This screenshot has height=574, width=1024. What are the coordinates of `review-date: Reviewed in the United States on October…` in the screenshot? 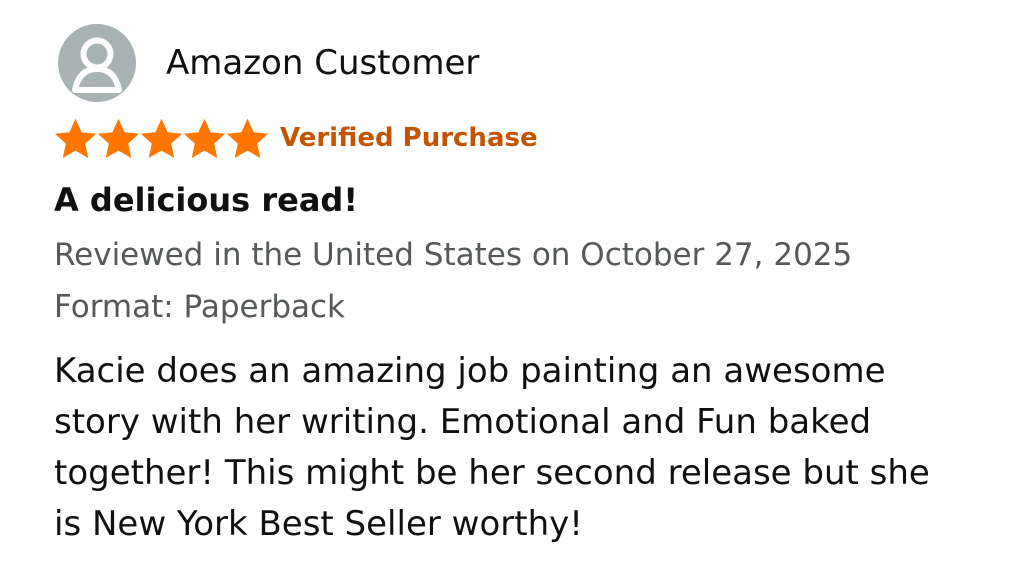 It's located at (453, 255).